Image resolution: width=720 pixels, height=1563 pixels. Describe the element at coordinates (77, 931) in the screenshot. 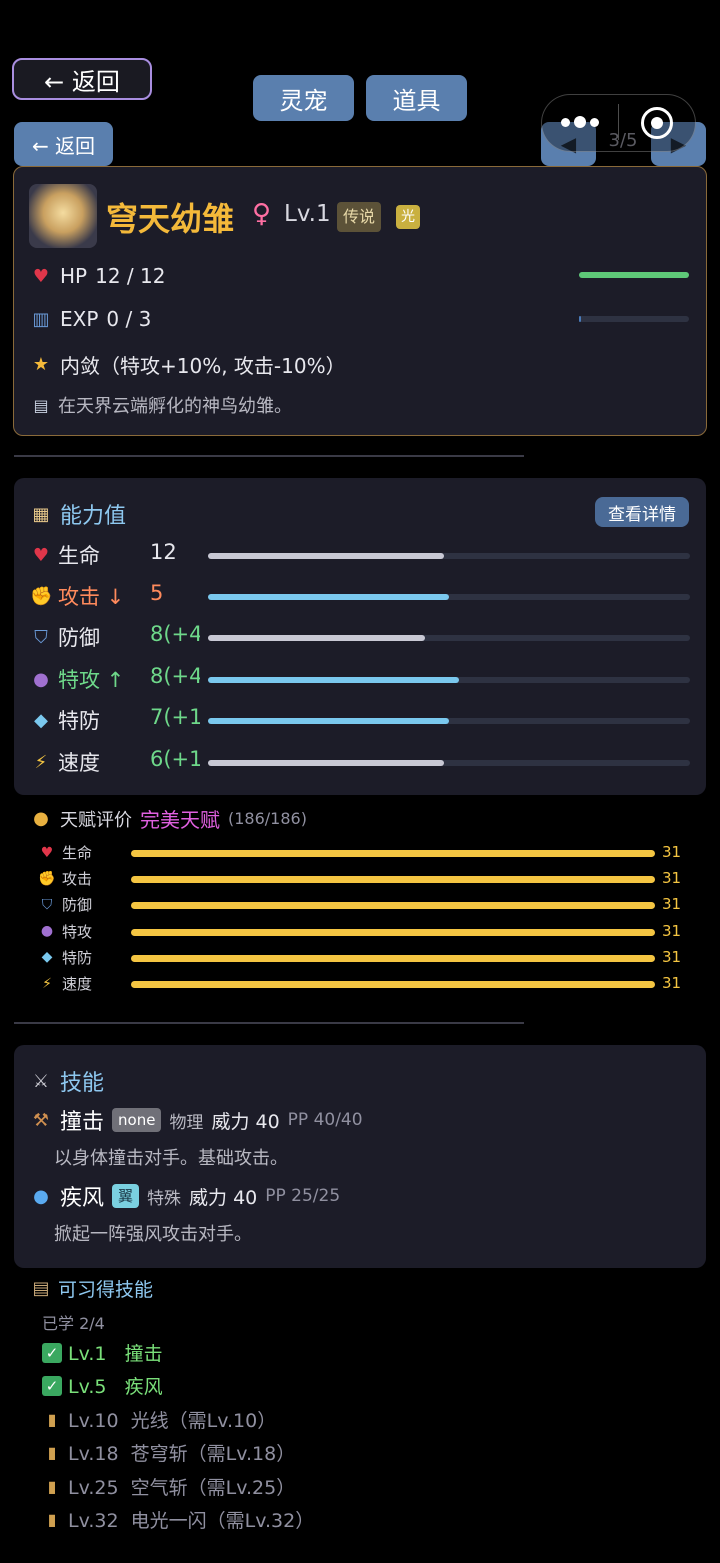

I see `iv-label-text: 特攻` at that location.